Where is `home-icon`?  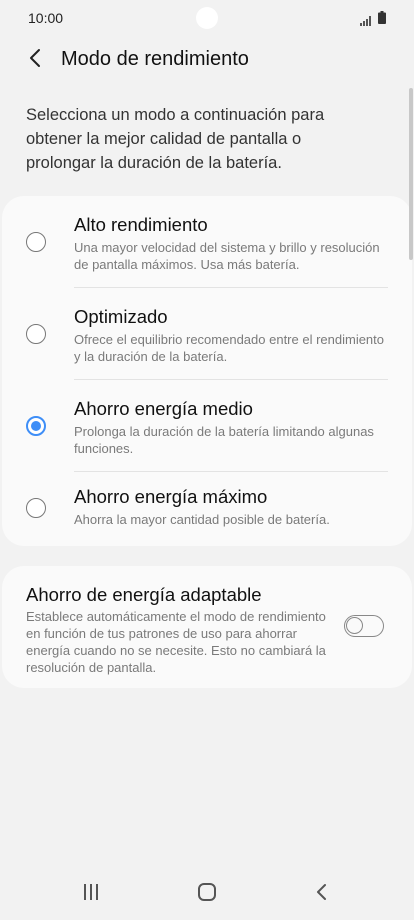 home-icon is located at coordinates (207, 894).